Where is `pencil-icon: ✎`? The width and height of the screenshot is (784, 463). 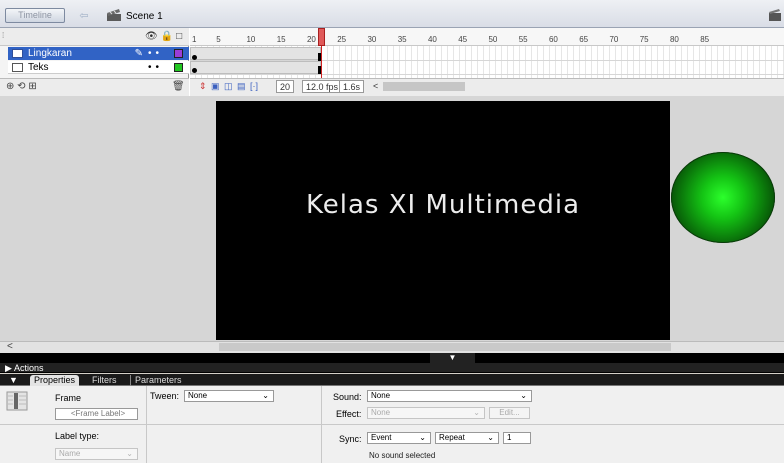
pencil-icon: ✎ is located at coordinates (138, 53).